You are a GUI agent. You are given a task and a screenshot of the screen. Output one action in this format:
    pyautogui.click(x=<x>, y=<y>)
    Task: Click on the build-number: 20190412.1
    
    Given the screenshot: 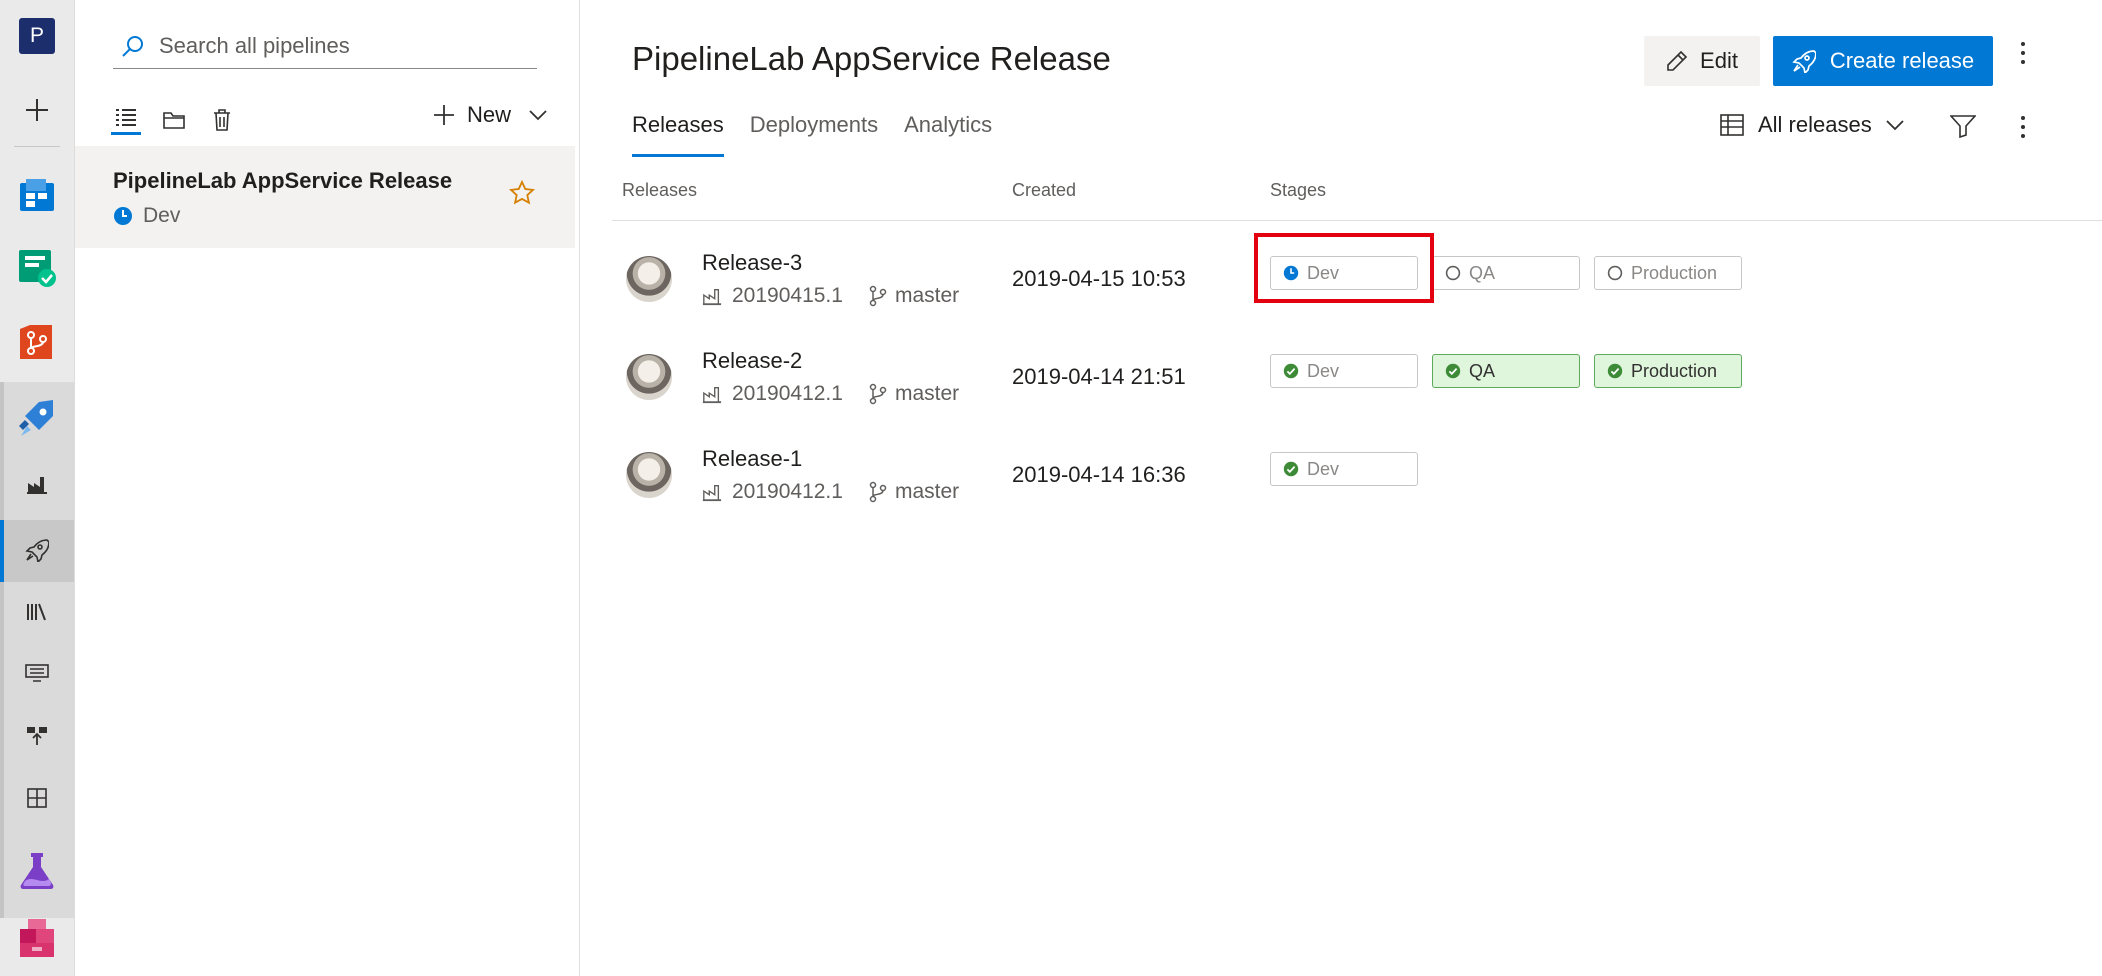 What is the action you would take?
    pyautogui.click(x=787, y=393)
    